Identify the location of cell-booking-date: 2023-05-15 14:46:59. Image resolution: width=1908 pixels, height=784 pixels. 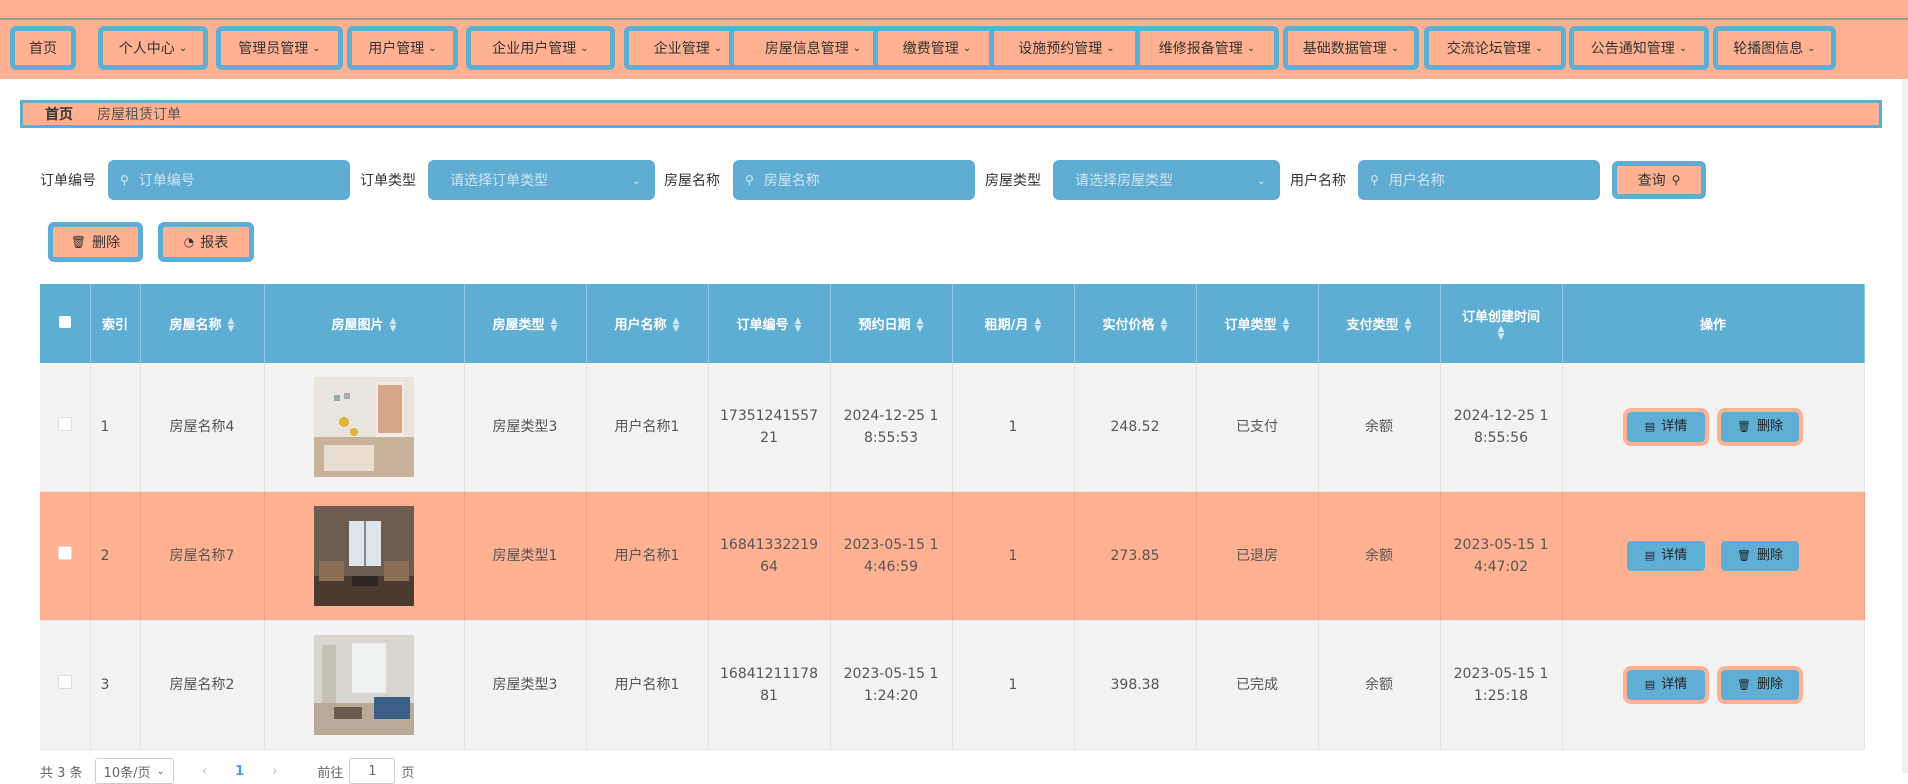
(891, 556).